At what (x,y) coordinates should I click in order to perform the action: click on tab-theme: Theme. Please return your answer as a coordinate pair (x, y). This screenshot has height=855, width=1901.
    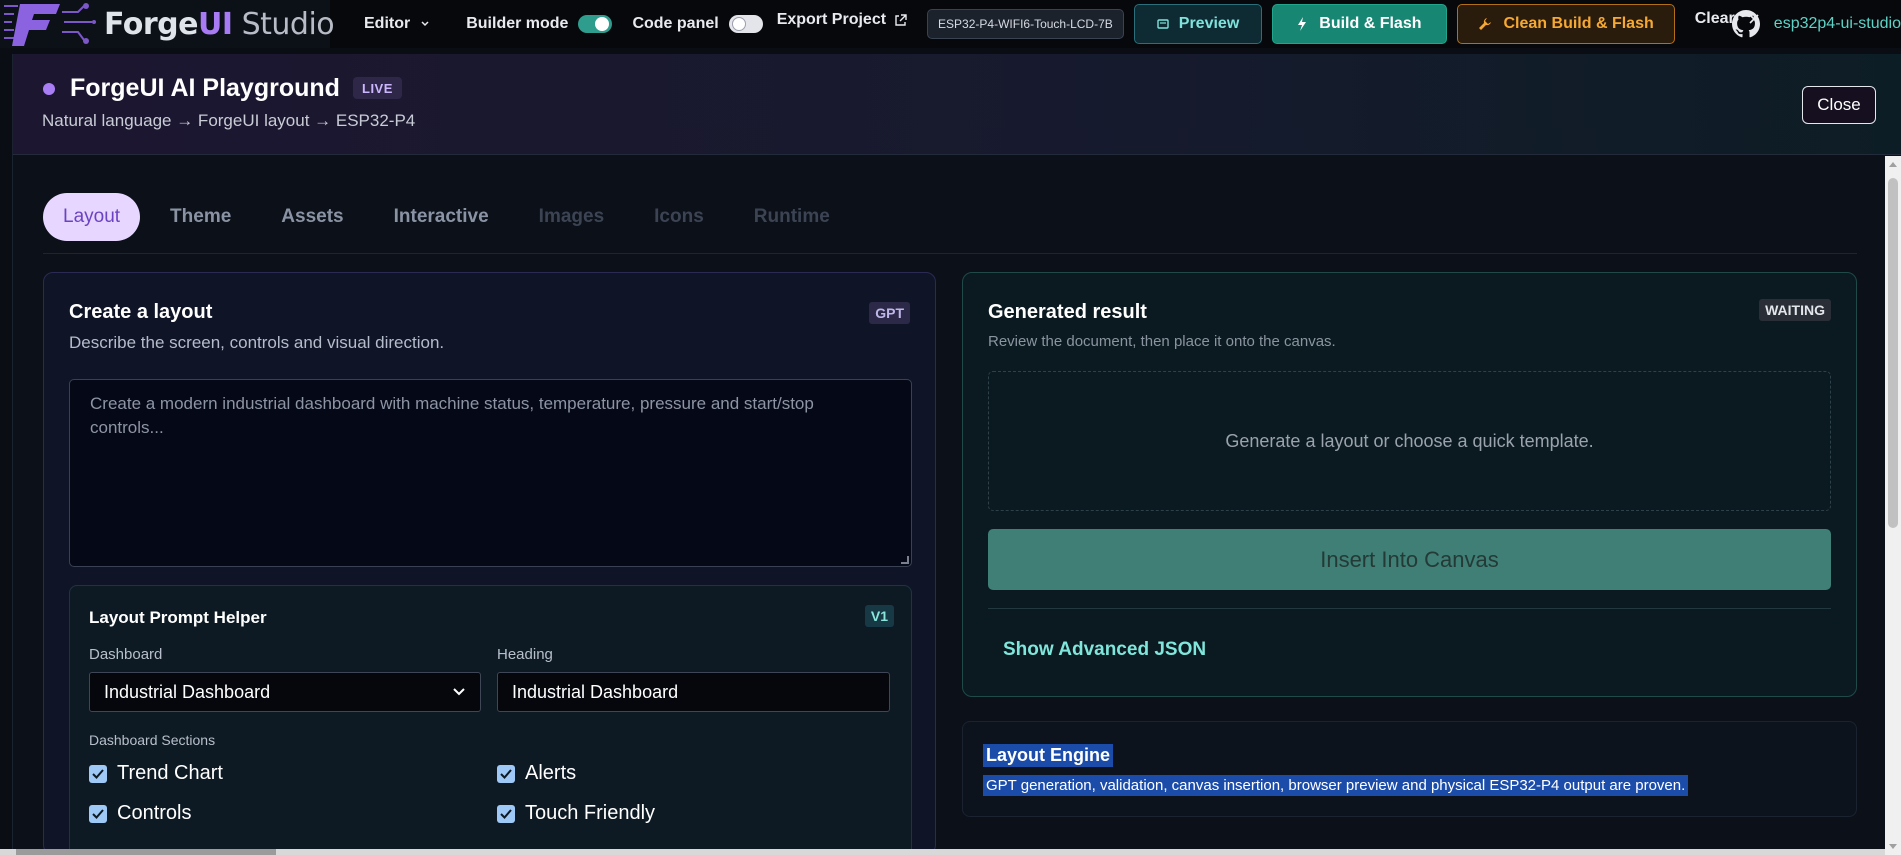
    Looking at the image, I should click on (200, 217).